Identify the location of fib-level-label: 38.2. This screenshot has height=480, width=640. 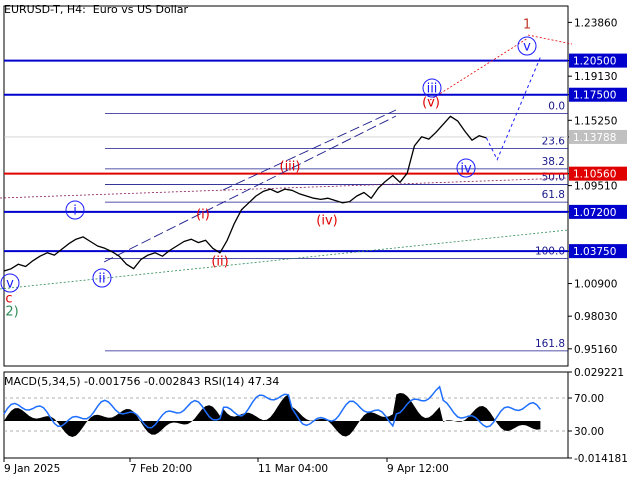
(553, 162).